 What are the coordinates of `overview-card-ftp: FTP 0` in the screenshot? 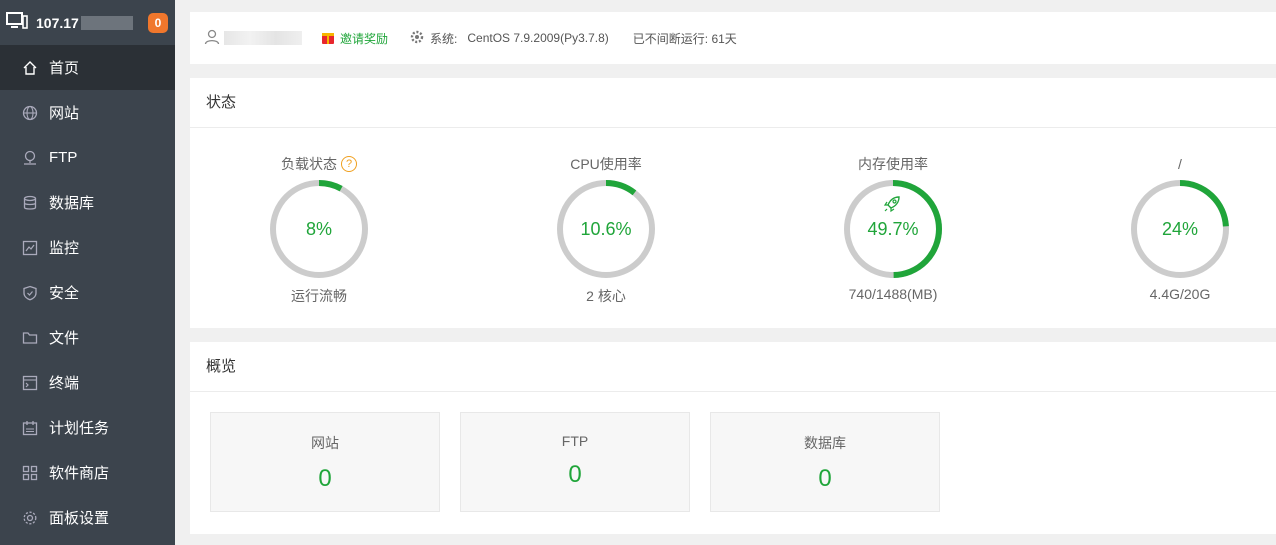 It's located at (575, 462).